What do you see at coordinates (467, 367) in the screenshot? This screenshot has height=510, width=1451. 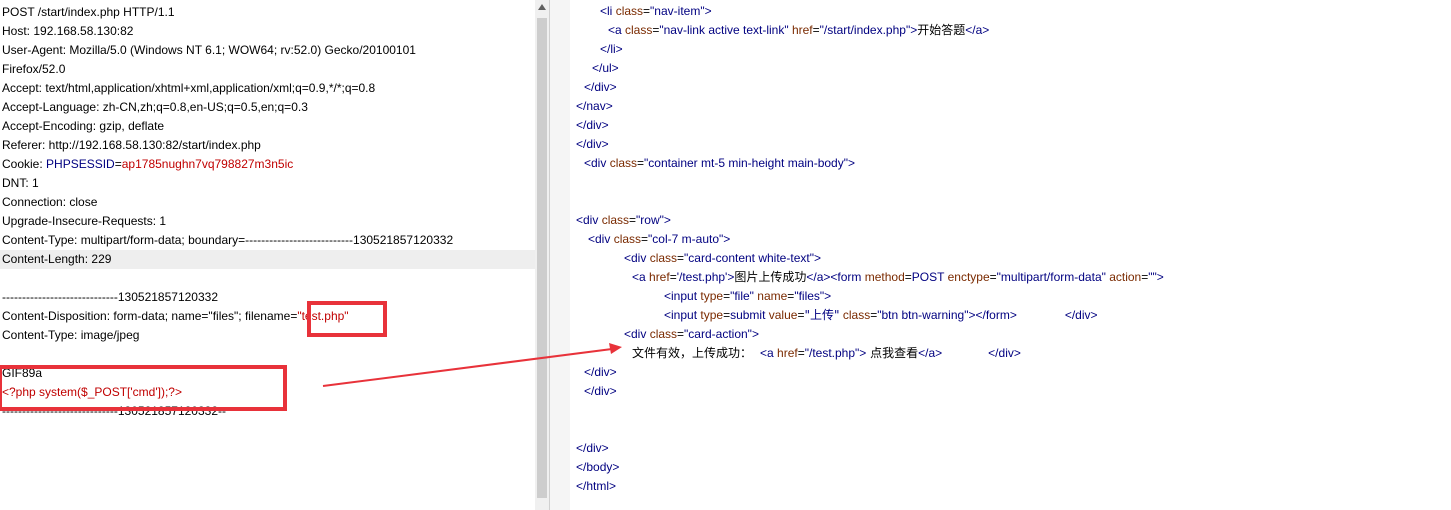 I see `arrow-line` at bounding box center [467, 367].